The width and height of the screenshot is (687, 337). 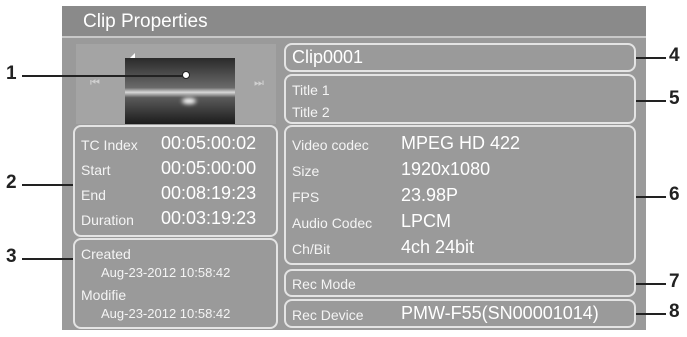 What do you see at coordinates (306, 197) in the screenshot?
I see `fps-label: FPS` at bounding box center [306, 197].